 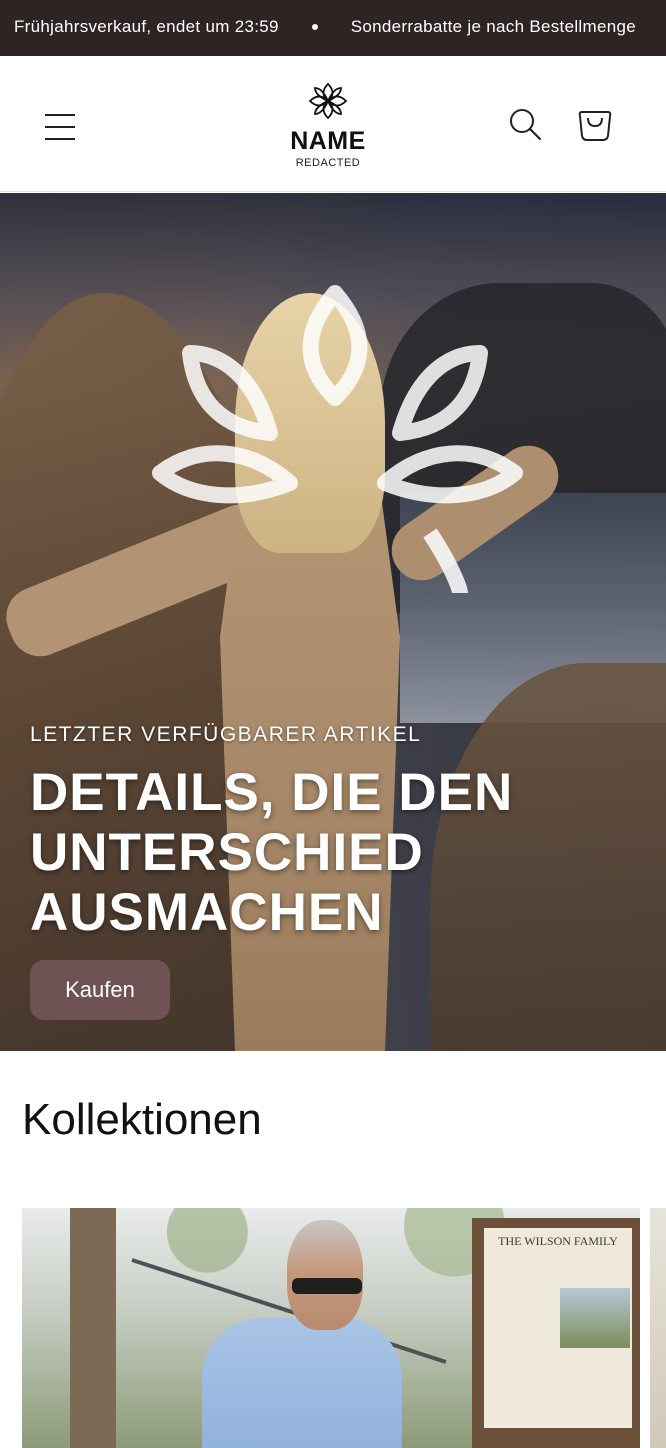 I want to click on search-button, so click(x=525, y=124).